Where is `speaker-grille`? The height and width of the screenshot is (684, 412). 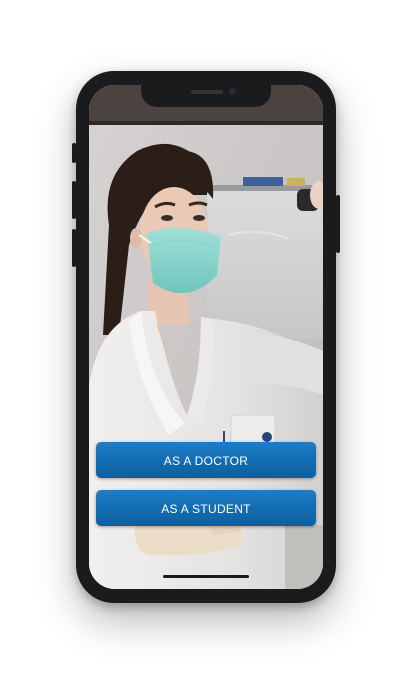
speaker-grille is located at coordinates (207, 92).